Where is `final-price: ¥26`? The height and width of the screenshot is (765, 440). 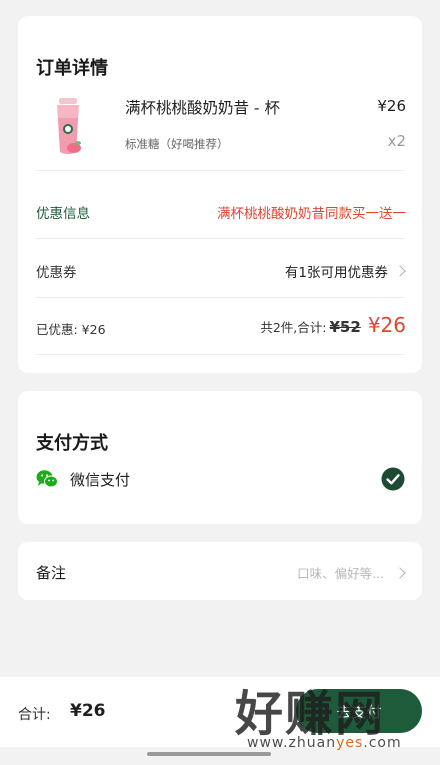
final-price: ¥26 is located at coordinates (386, 325).